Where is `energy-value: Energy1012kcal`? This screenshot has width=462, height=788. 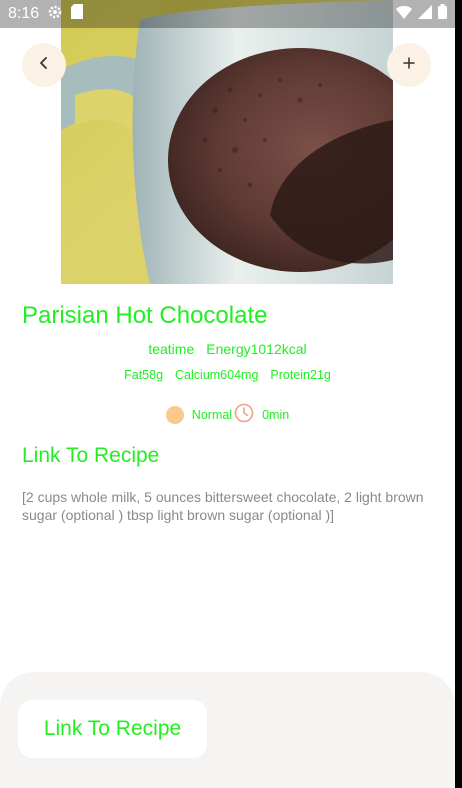 energy-value: Energy1012kcal is located at coordinates (256, 349).